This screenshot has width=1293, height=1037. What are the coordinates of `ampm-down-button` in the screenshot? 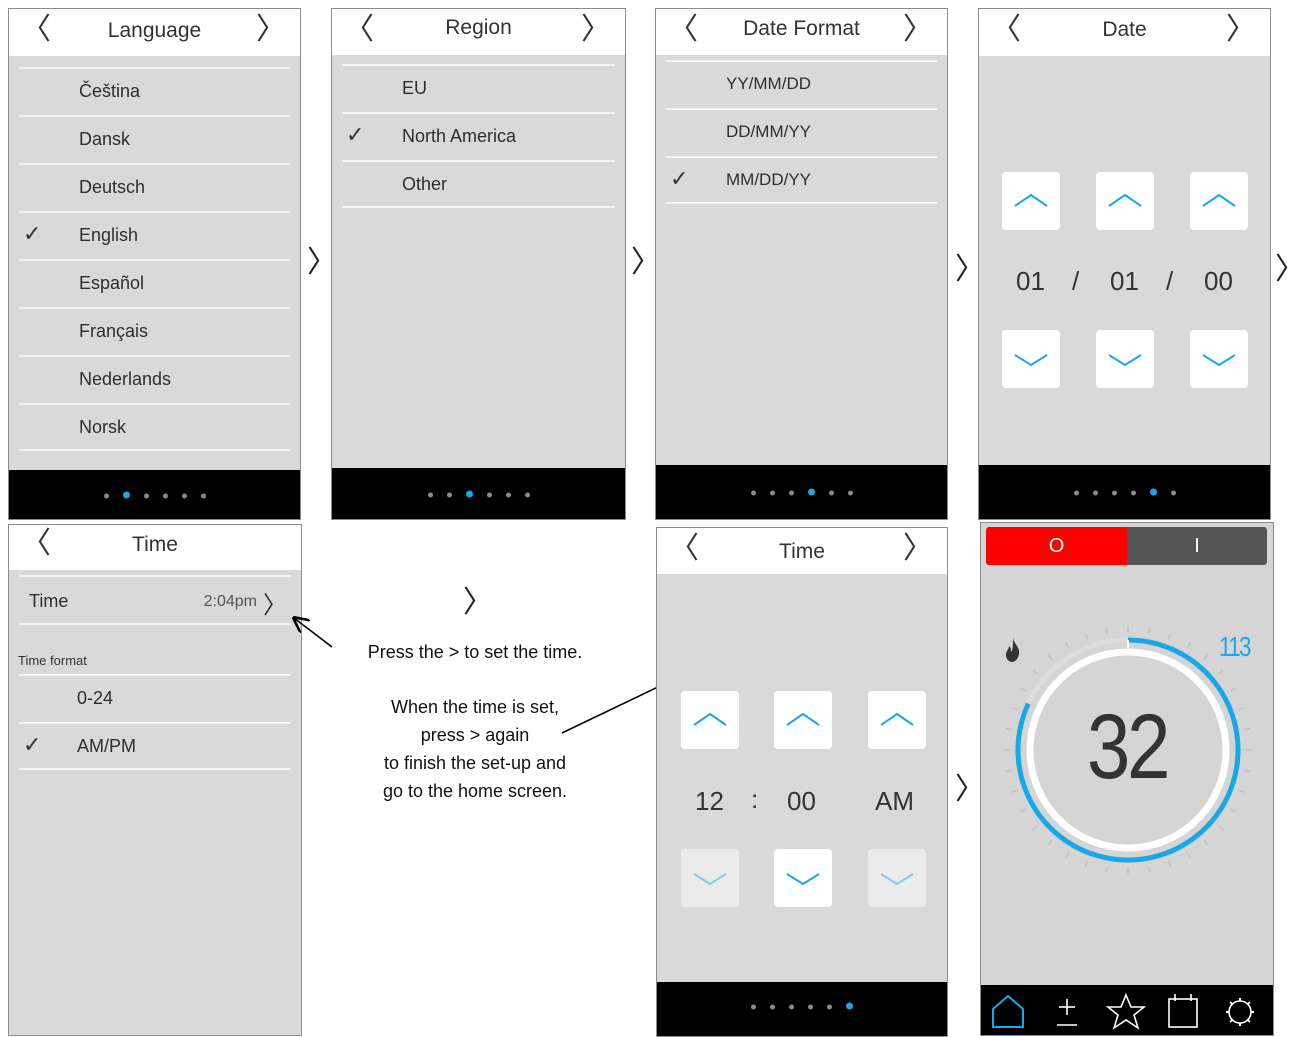 It's located at (897, 878).